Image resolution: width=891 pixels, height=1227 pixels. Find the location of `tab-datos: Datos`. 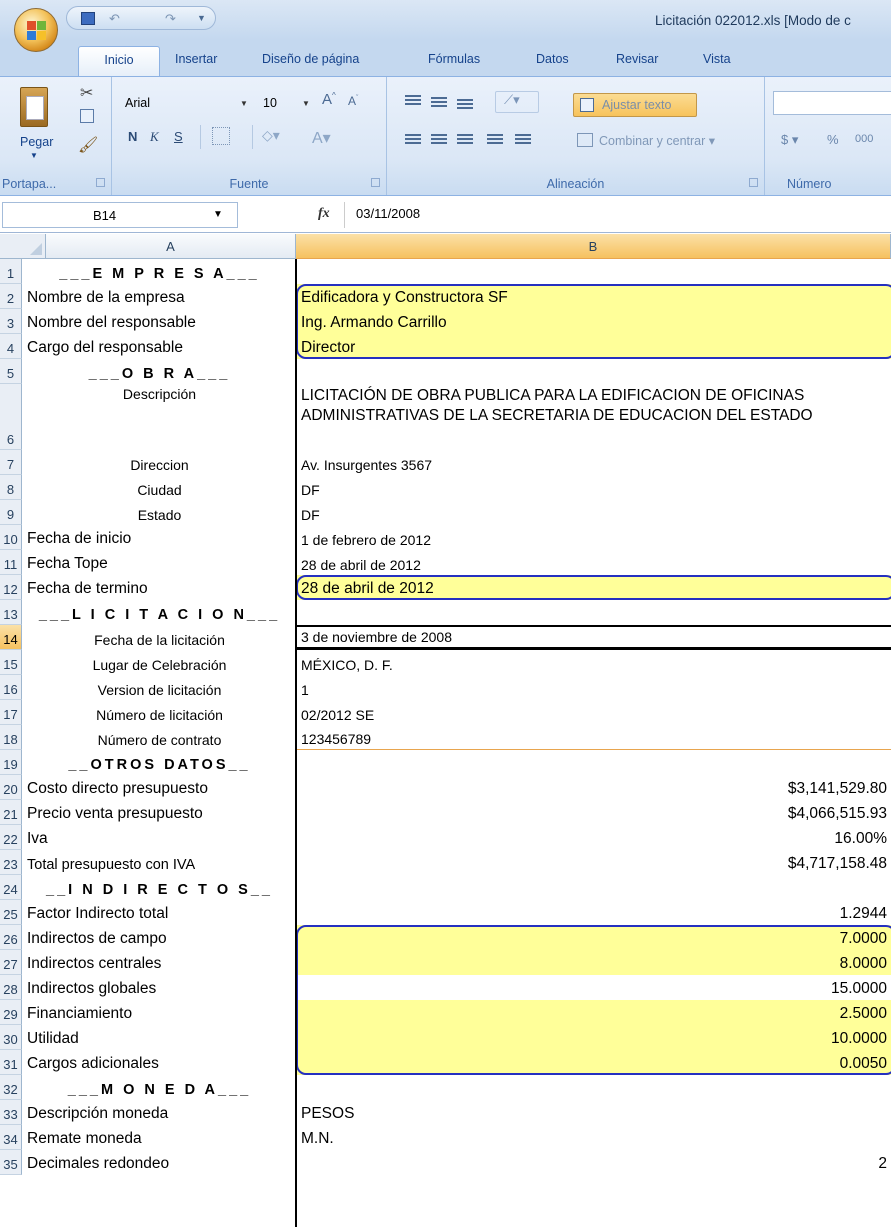

tab-datos: Datos is located at coordinates (552, 59).